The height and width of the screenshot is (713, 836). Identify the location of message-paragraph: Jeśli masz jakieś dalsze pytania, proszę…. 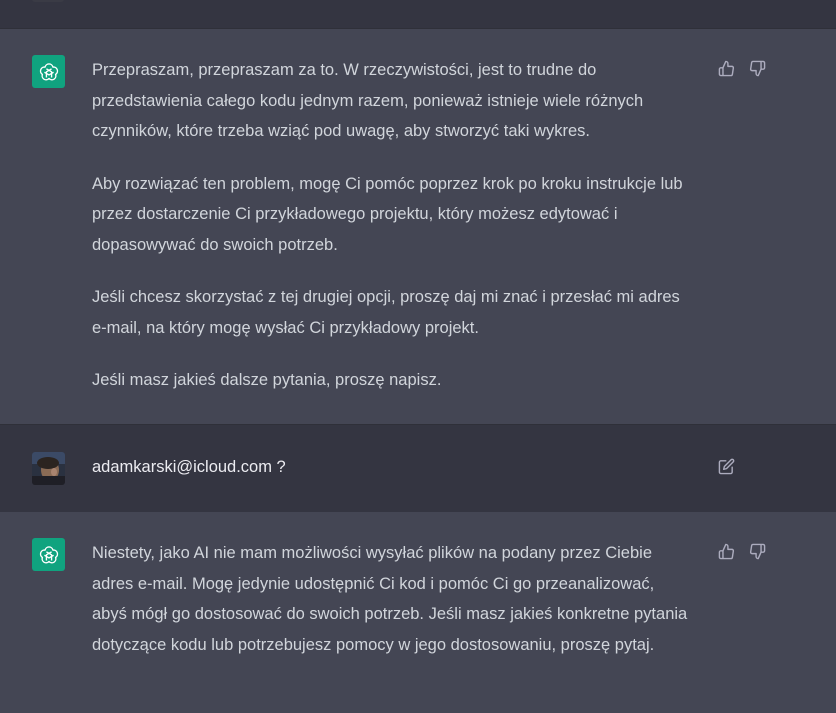
(267, 380).